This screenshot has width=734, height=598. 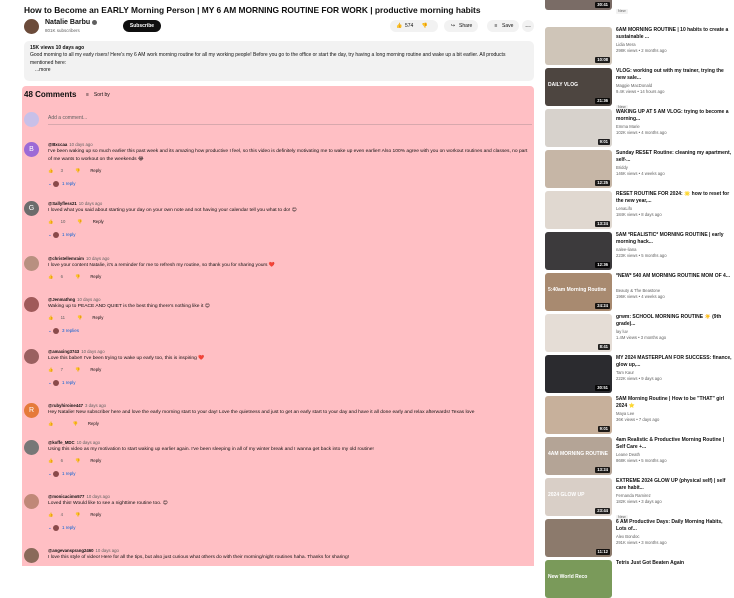 What do you see at coordinates (675, 567) in the screenshot?
I see `related-video-title: Tetris Just Got Beaten Again` at bounding box center [675, 567].